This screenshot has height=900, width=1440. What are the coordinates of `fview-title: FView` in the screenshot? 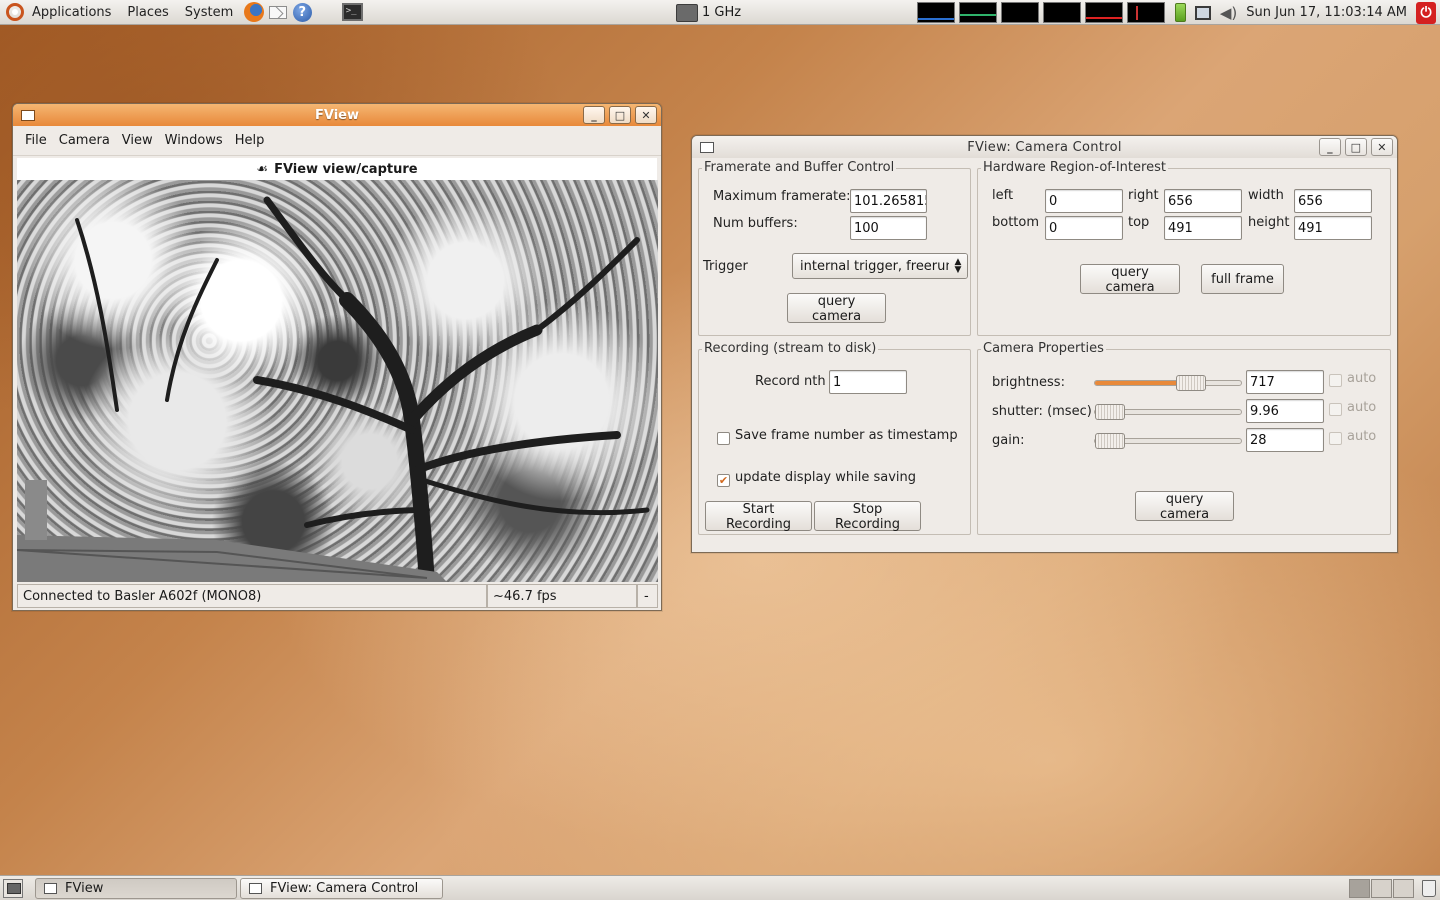 It's located at (337, 115).